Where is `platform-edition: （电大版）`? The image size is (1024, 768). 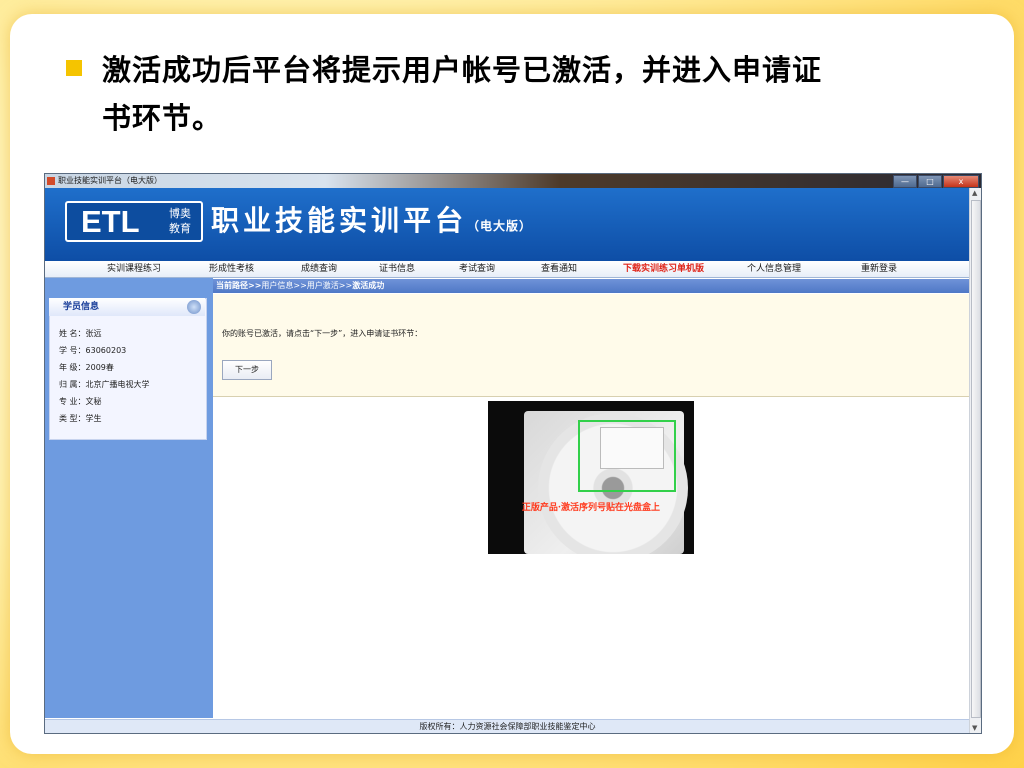
platform-edition: （电大版） is located at coordinates (500, 226).